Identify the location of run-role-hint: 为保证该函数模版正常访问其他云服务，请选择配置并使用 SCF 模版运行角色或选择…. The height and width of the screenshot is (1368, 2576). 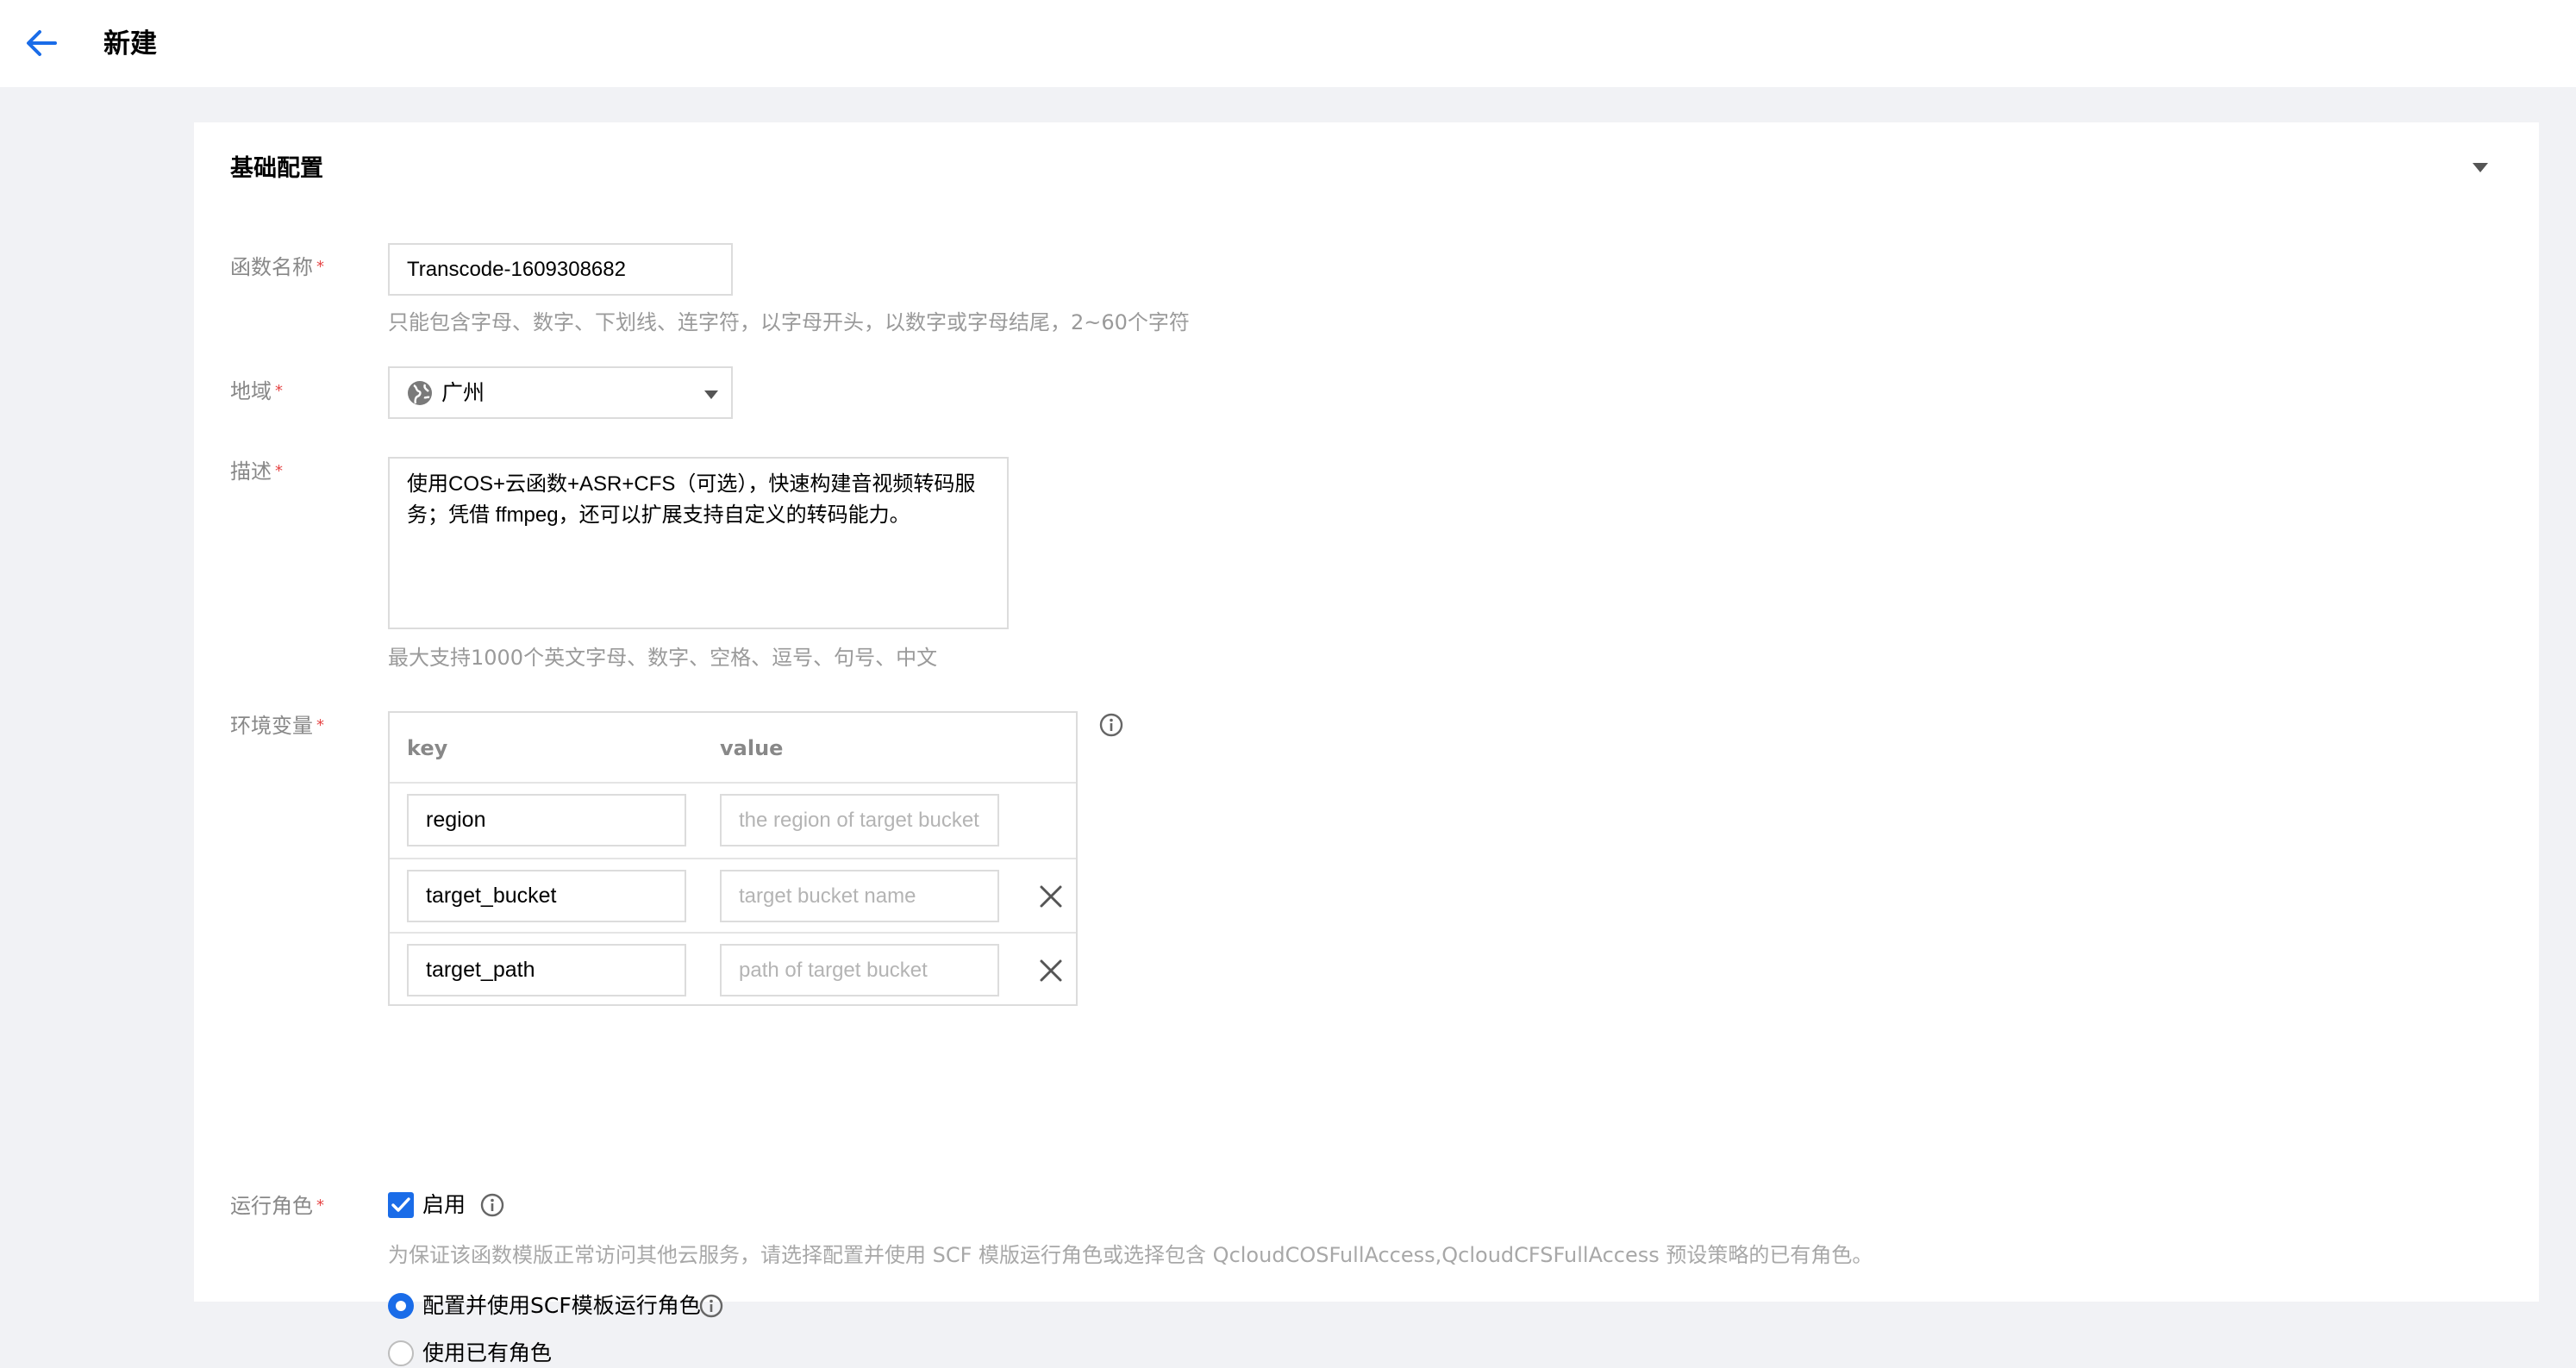
(1130, 1255).